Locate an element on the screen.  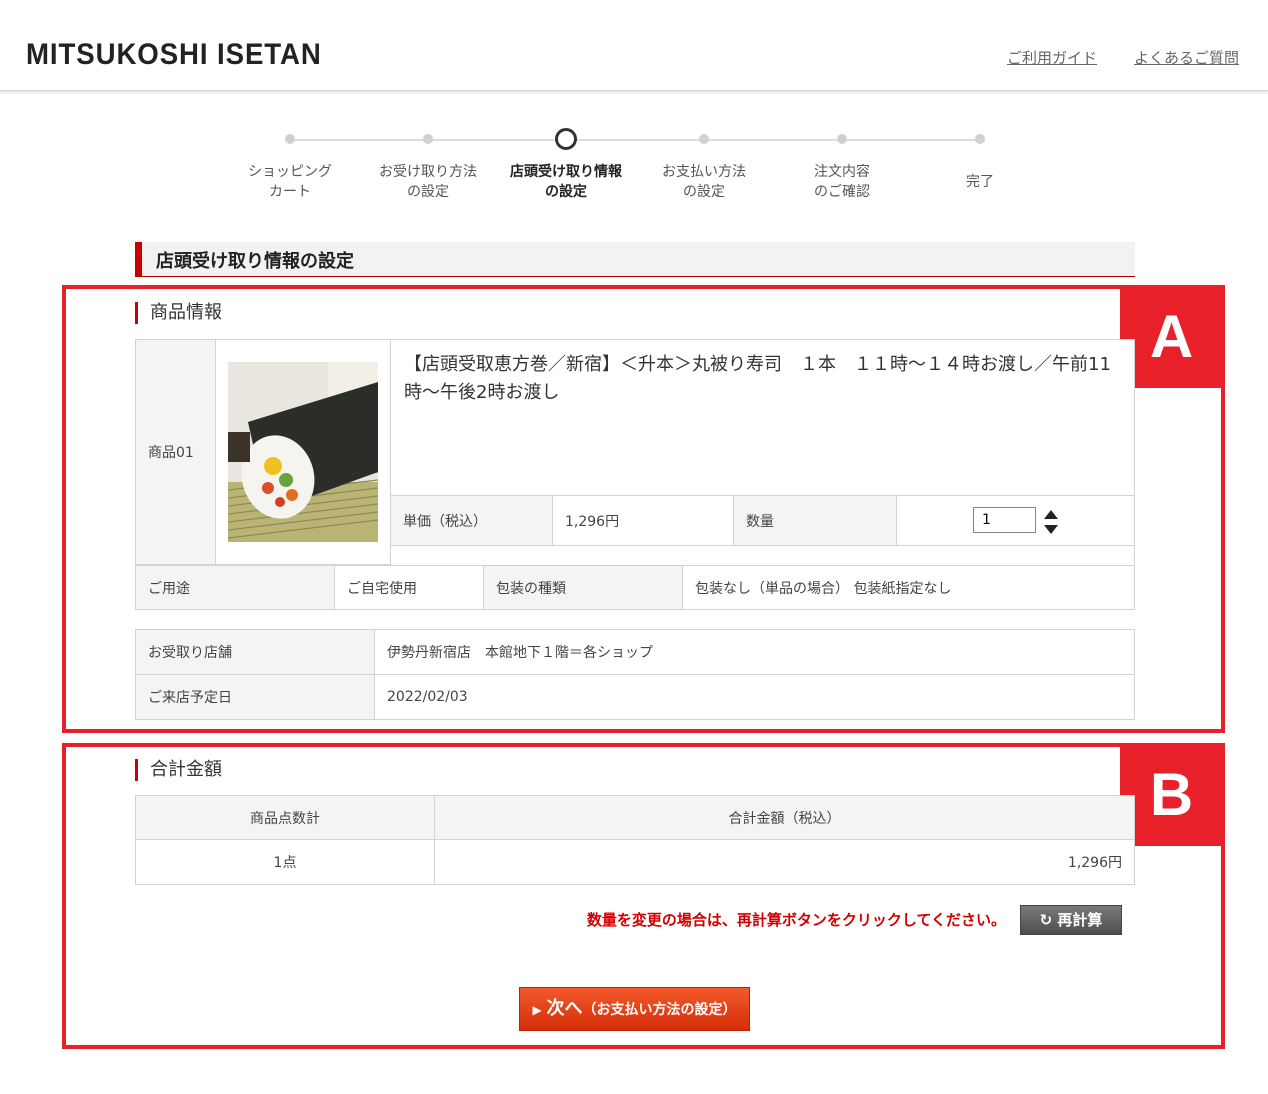
count-header-cell: 商品点数計 is located at coordinates (285, 817).